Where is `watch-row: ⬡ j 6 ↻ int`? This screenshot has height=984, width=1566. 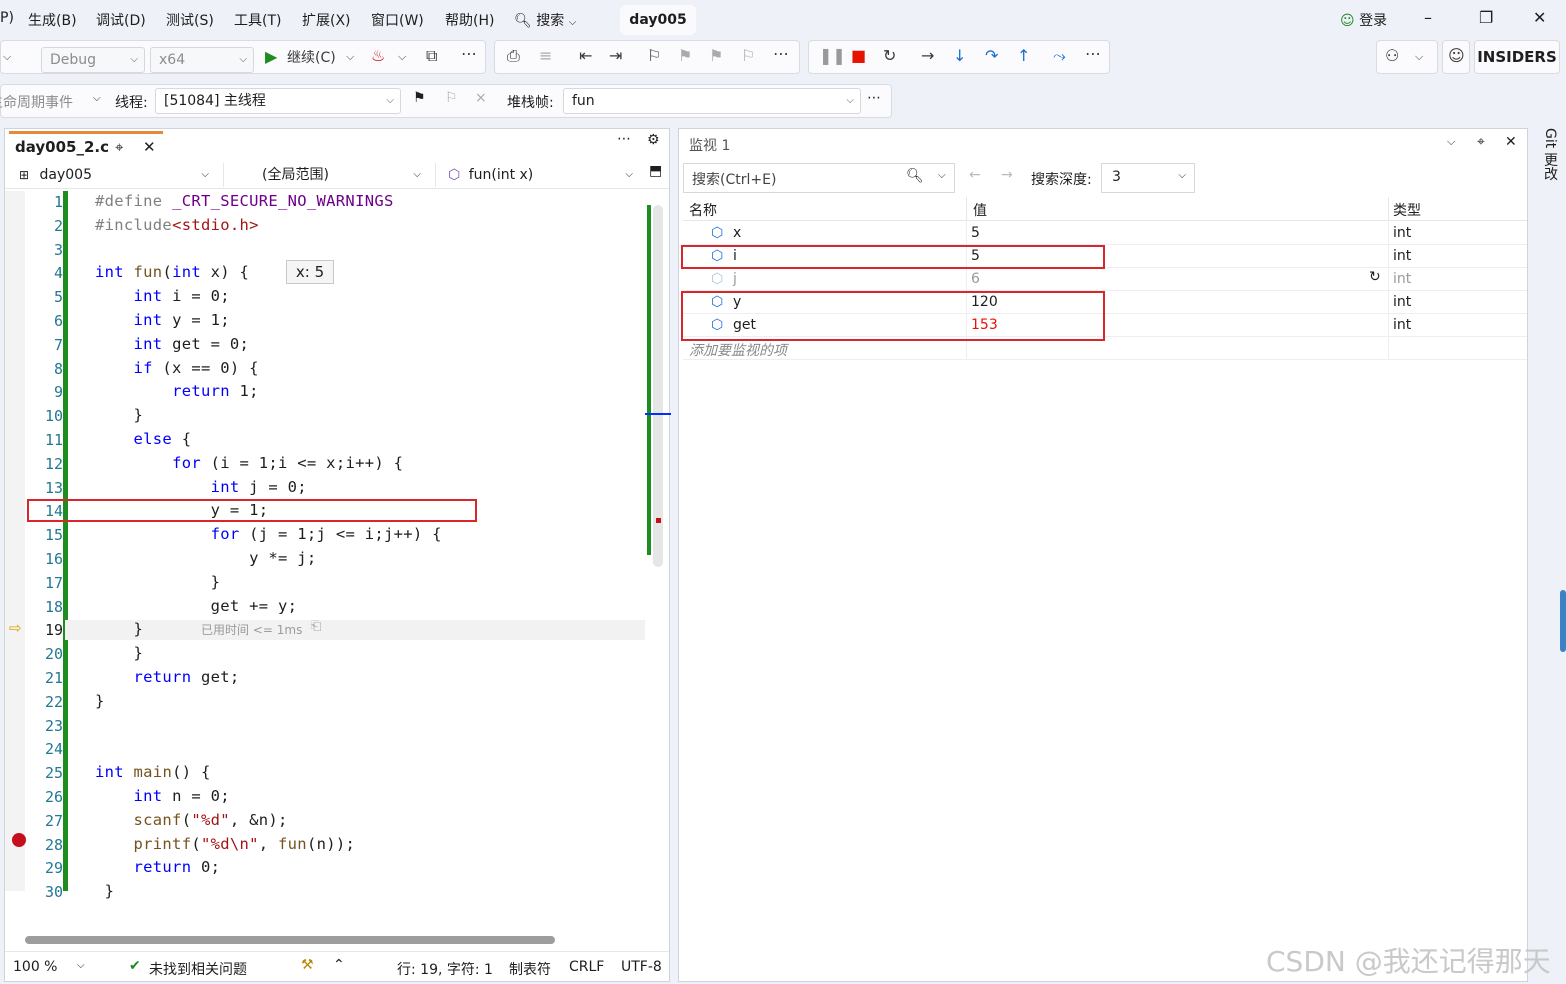 watch-row: ⬡ j 6 ↻ int is located at coordinates (1105, 279).